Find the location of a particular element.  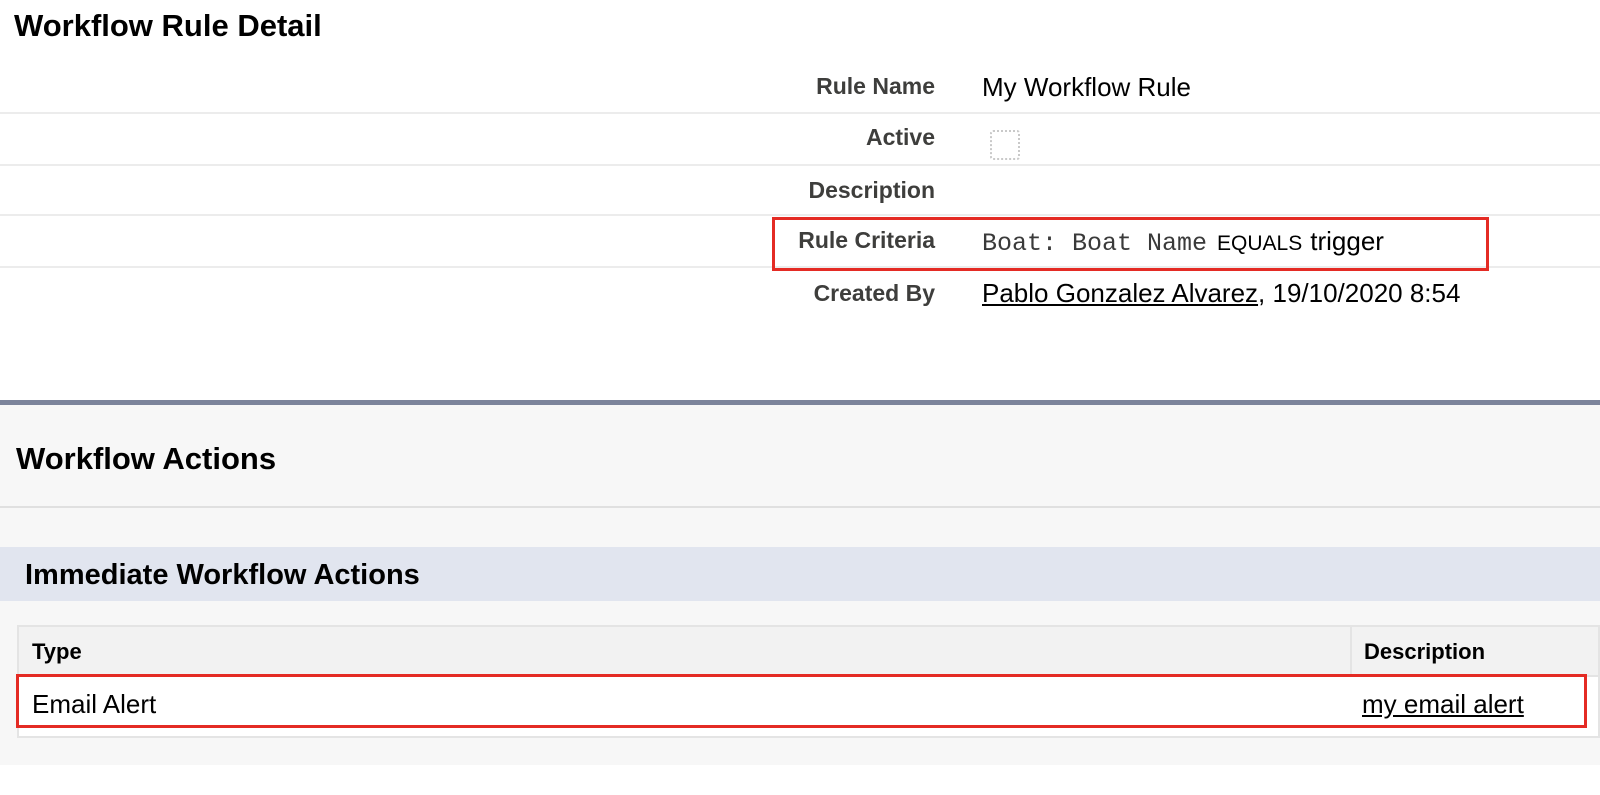

description-label: Description is located at coordinates (871, 190).